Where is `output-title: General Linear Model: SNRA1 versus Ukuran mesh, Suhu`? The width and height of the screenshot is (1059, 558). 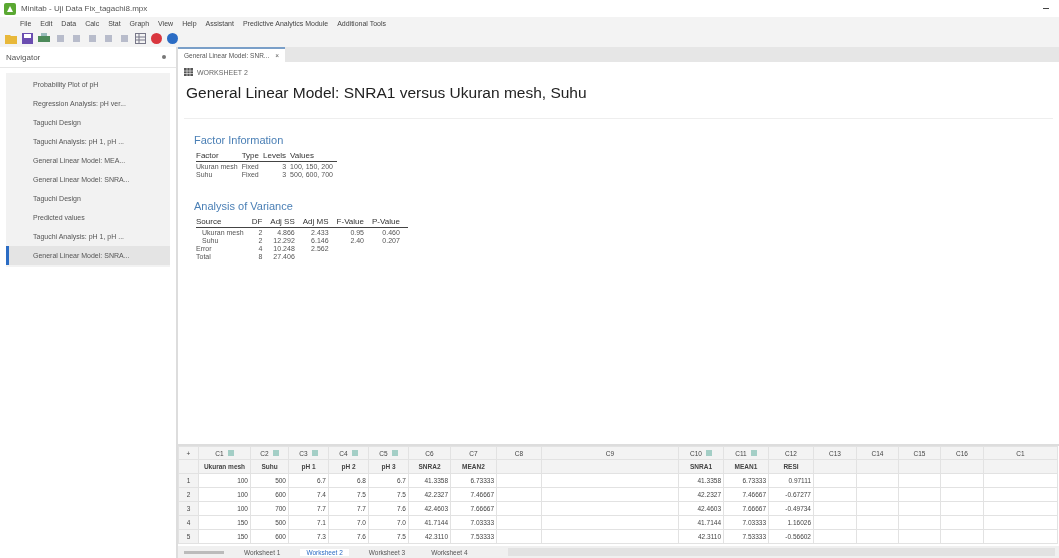
output-title: General Linear Model: SNRA1 versus Ukuran mesh, Suhu is located at coordinates (387, 93).